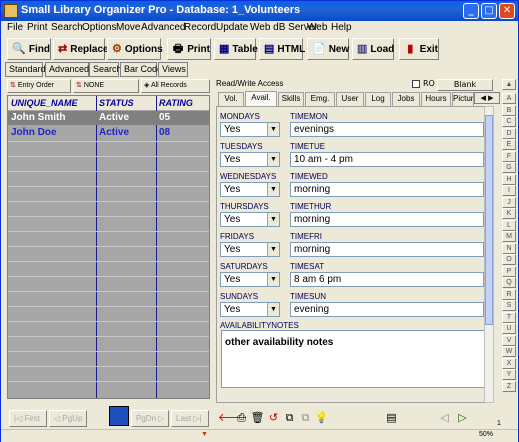  What do you see at coordinates (387, 279) in the screenshot?
I see `timesat-input: 8 am 6 pm` at bounding box center [387, 279].